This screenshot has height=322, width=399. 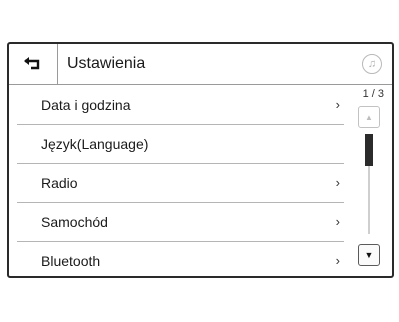 What do you see at coordinates (71, 261) in the screenshot?
I see `list-item-label: Bluetooth` at bounding box center [71, 261].